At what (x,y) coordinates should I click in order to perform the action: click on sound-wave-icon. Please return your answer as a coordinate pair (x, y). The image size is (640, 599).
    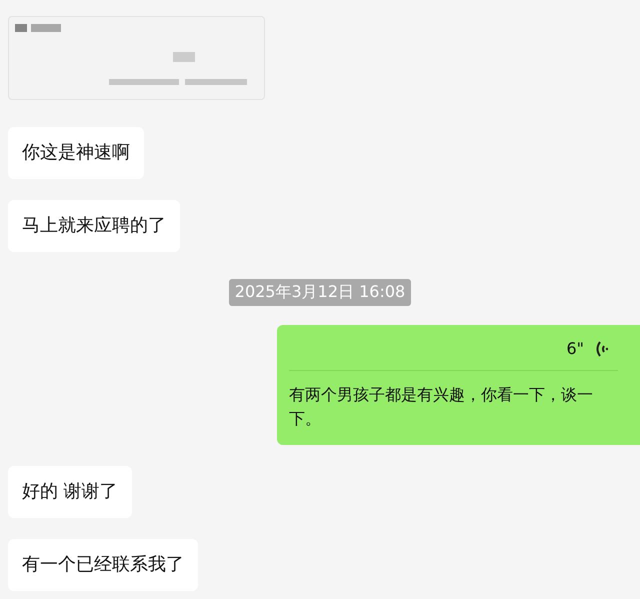
    Looking at the image, I should click on (601, 349).